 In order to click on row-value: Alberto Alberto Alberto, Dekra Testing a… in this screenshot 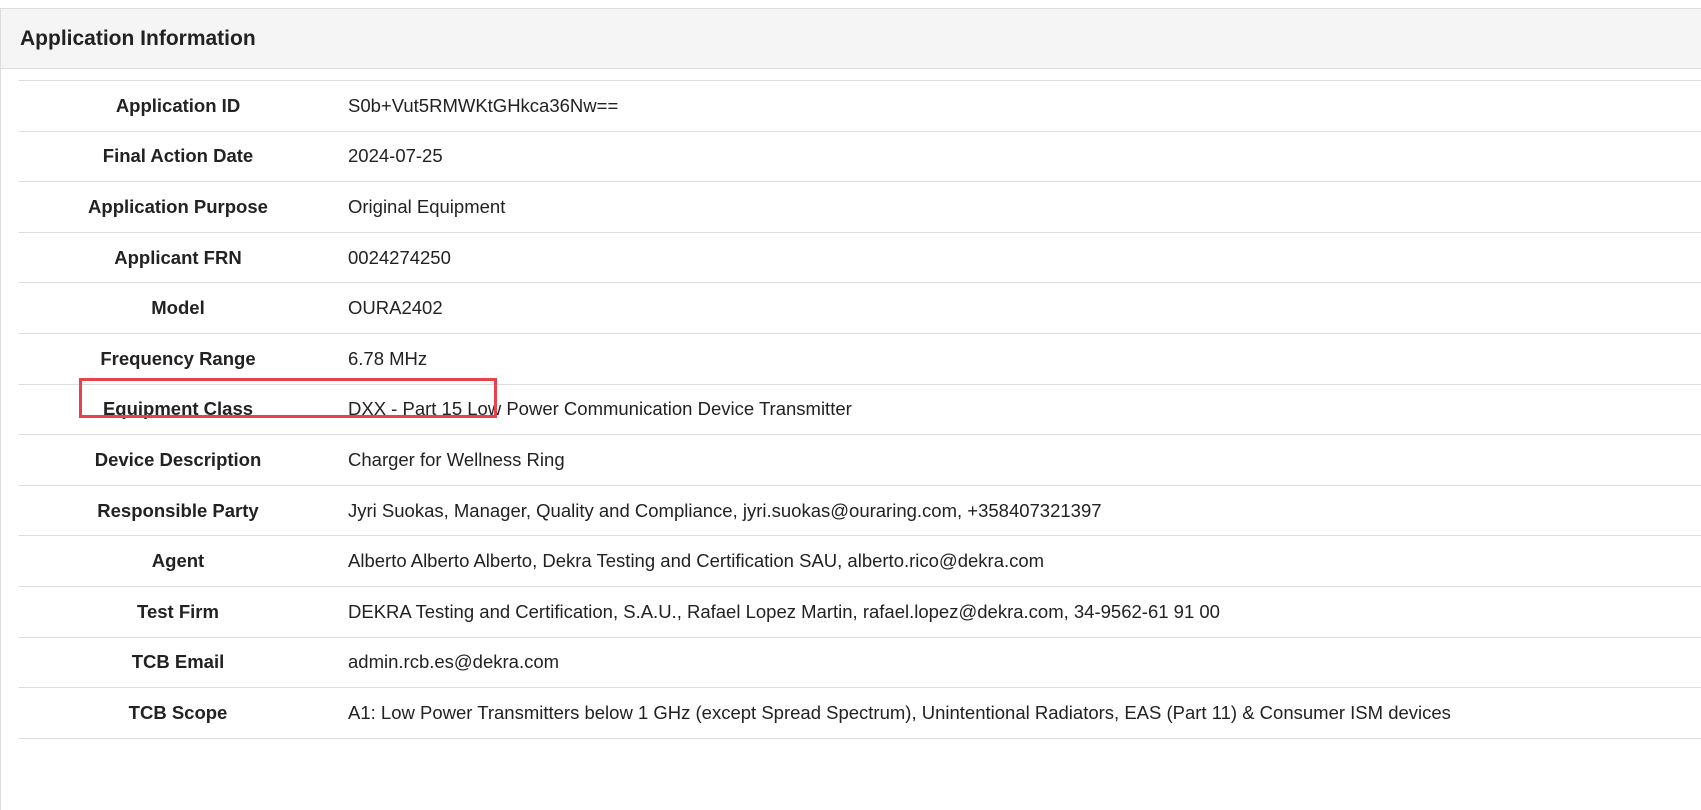, I will do `click(696, 561)`.